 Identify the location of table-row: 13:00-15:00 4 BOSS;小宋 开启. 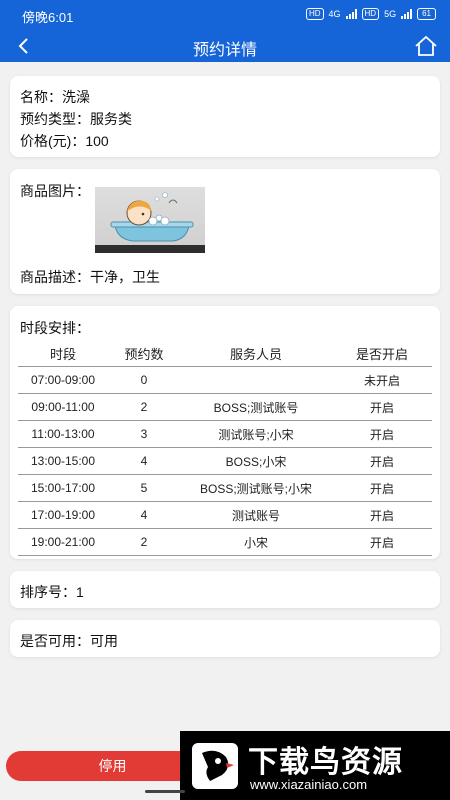
(225, 461).